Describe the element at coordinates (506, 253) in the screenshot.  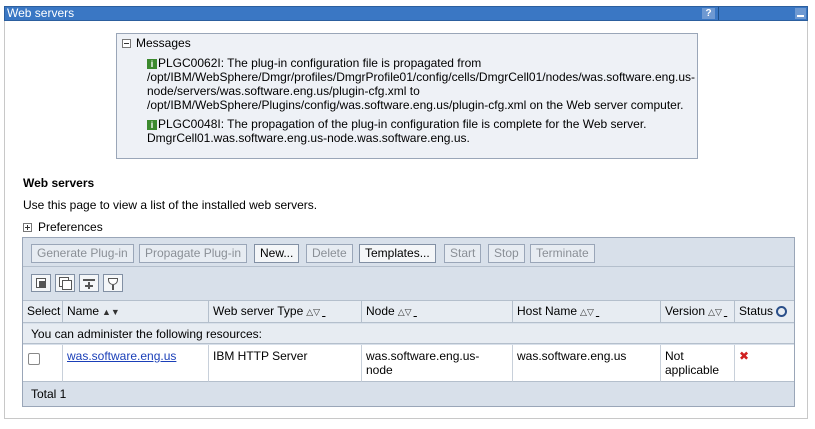
I see `stop-button: Stop` at that location.